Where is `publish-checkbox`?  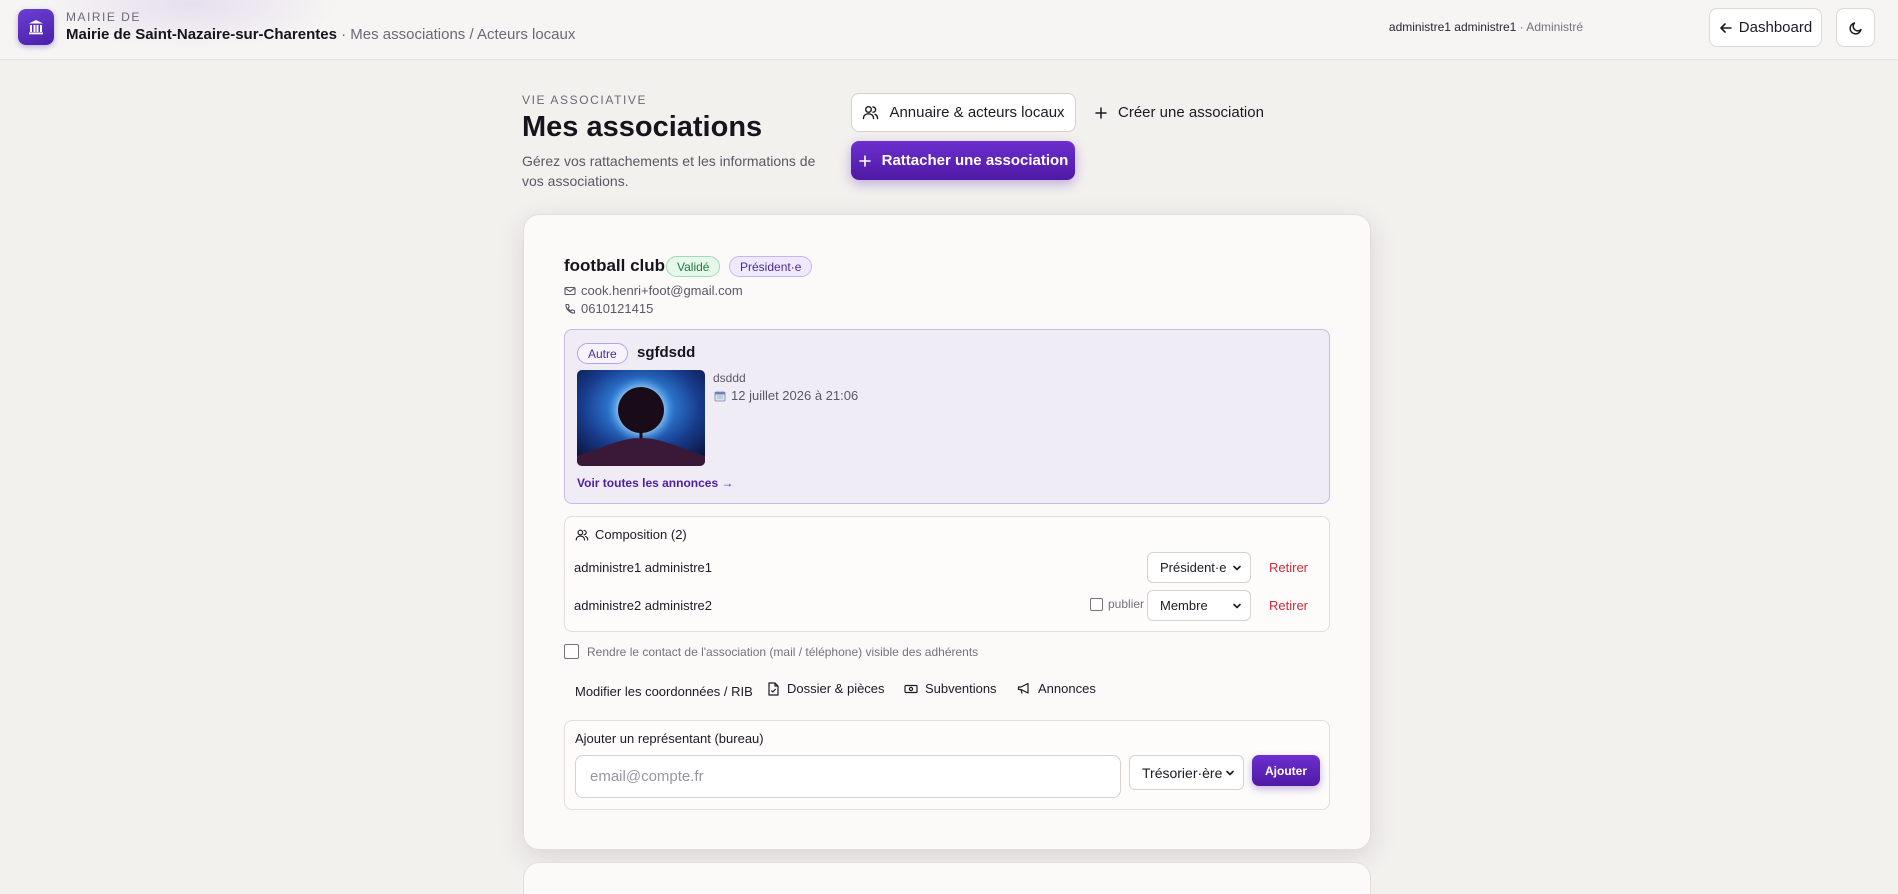 publish-checkbox is located at coordinates (1096, 604).